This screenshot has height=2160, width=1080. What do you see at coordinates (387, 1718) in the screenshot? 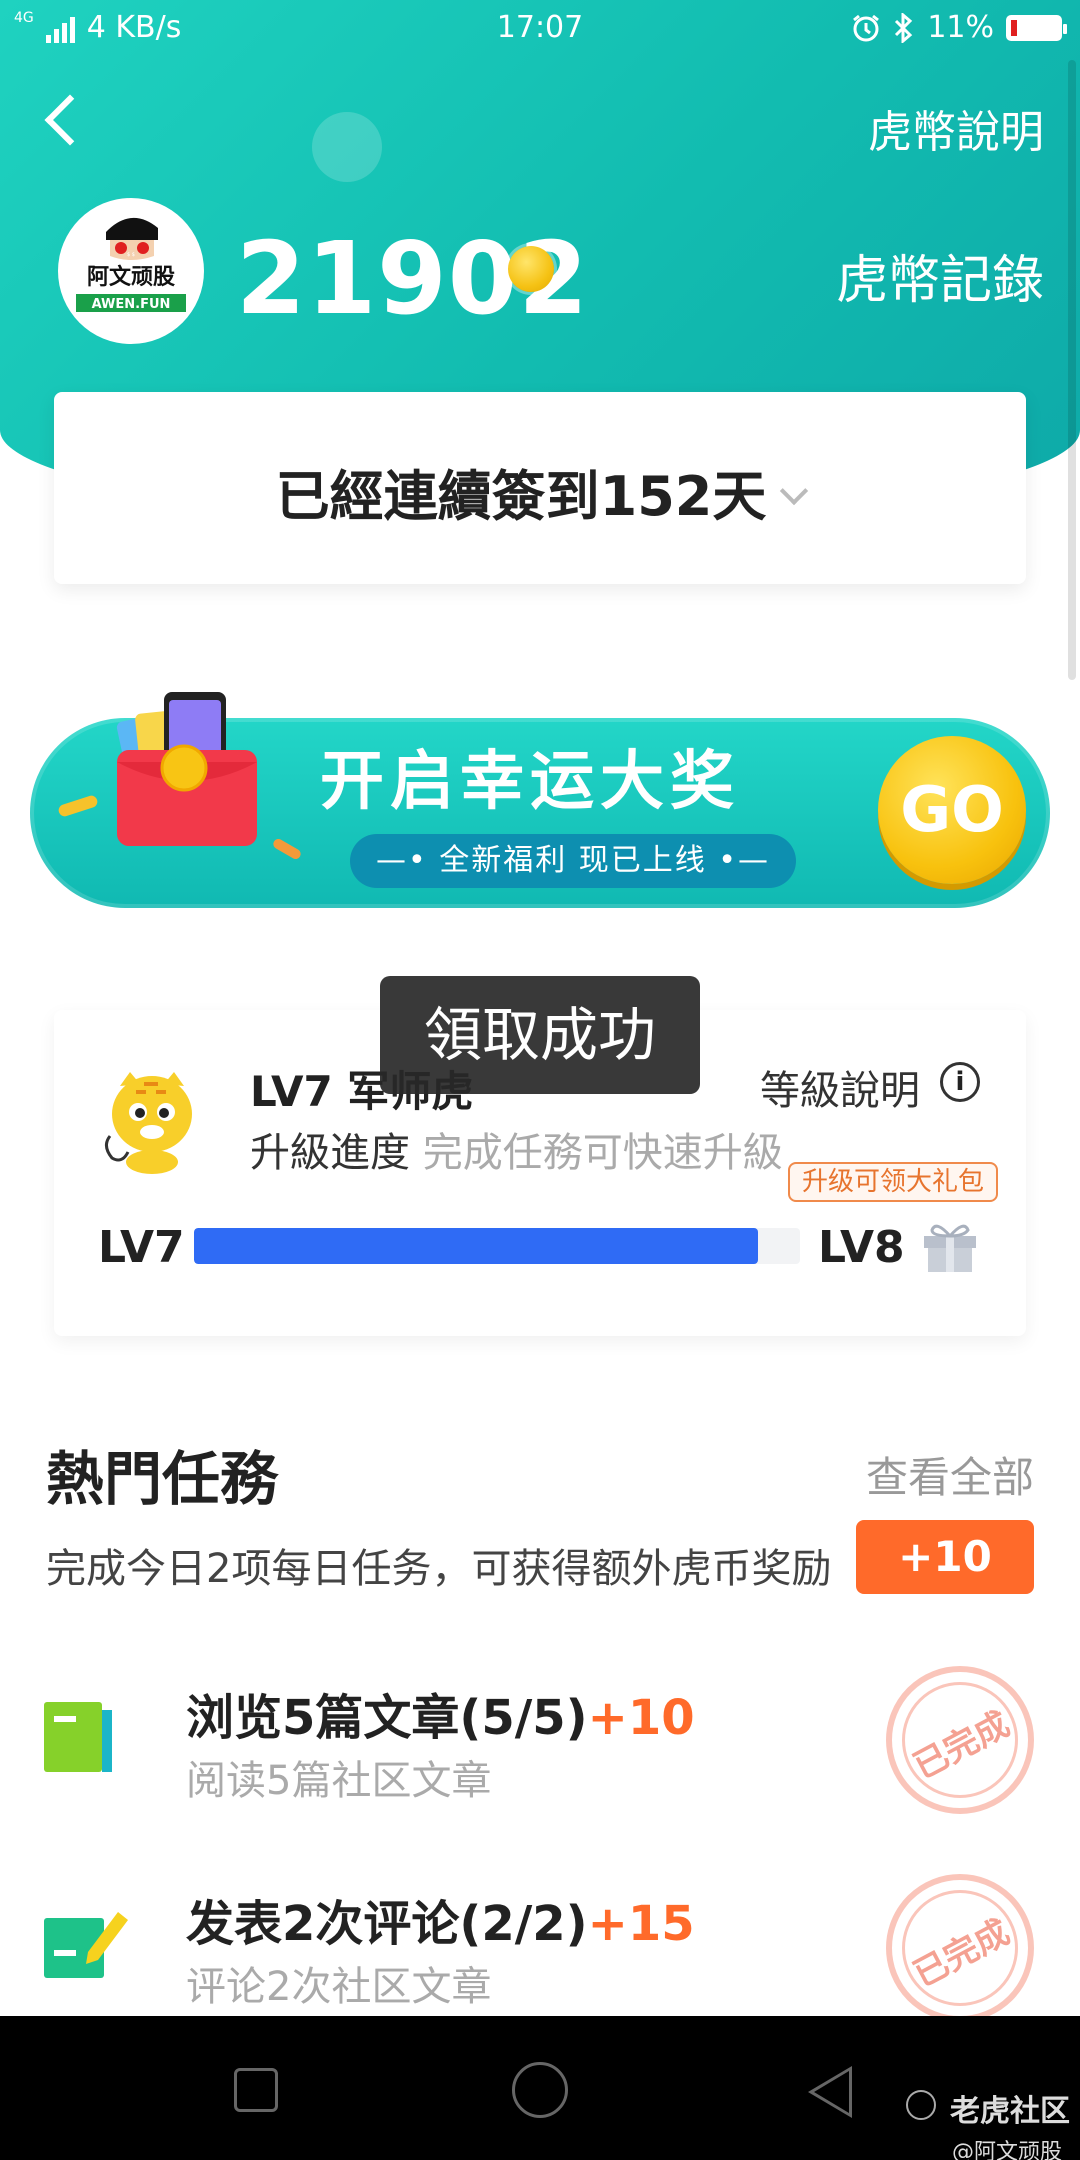
I see `task-title-text: 浏览5篇文章(5/5)` at bounding box center [387, 1718].